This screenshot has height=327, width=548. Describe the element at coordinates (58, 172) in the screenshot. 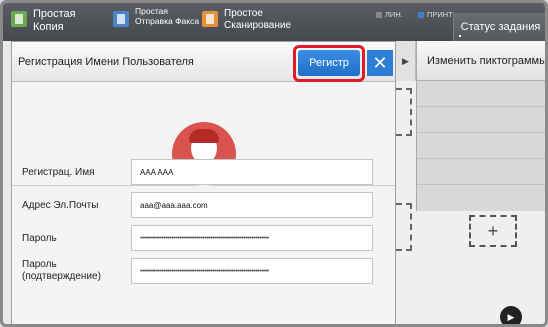

I see `field-label: Регистрац. Имя` at that location.